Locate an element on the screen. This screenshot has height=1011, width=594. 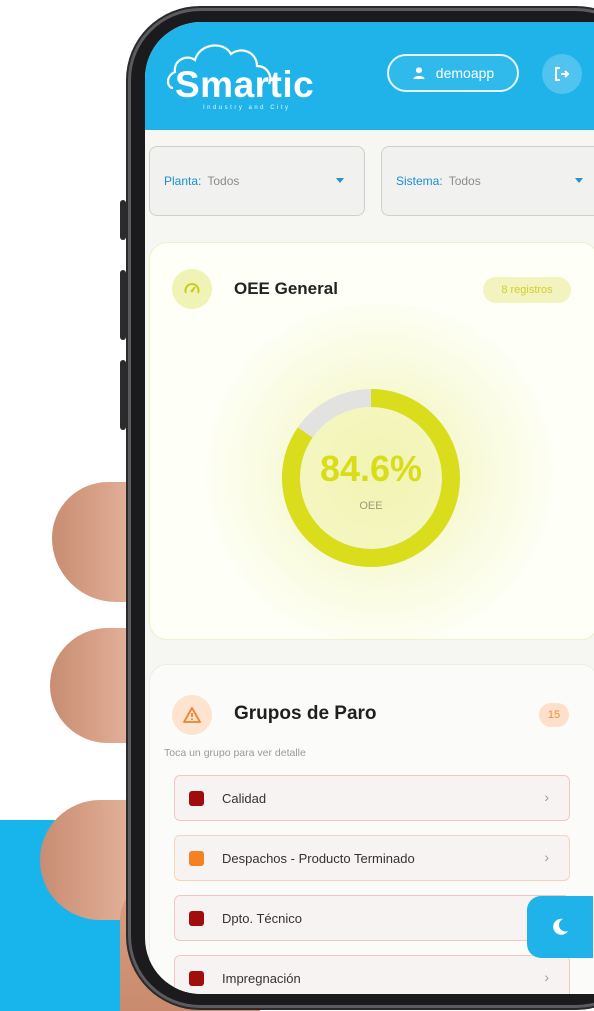
group-item-despachos: Despachos - Producto Terminado › is located at coordinates (372, 858).